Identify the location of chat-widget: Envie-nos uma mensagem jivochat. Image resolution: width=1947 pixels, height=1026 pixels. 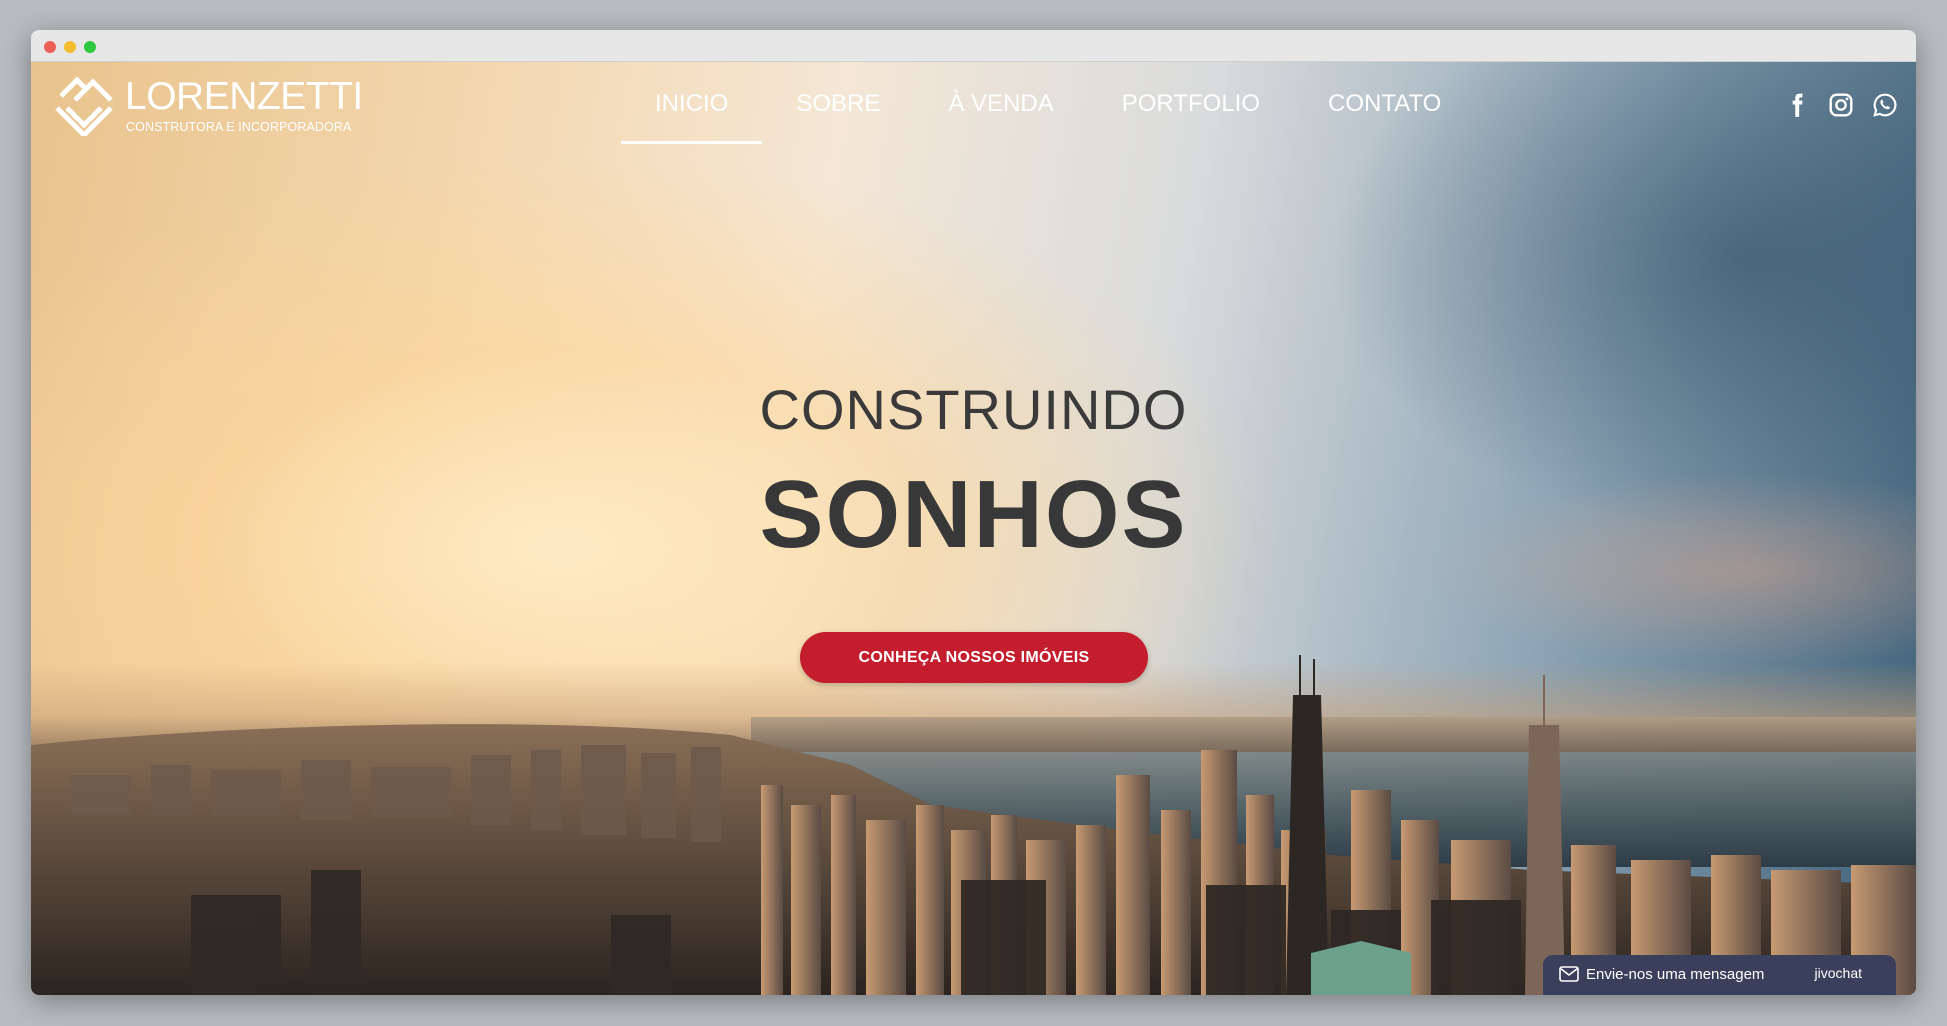
(1719, 975).